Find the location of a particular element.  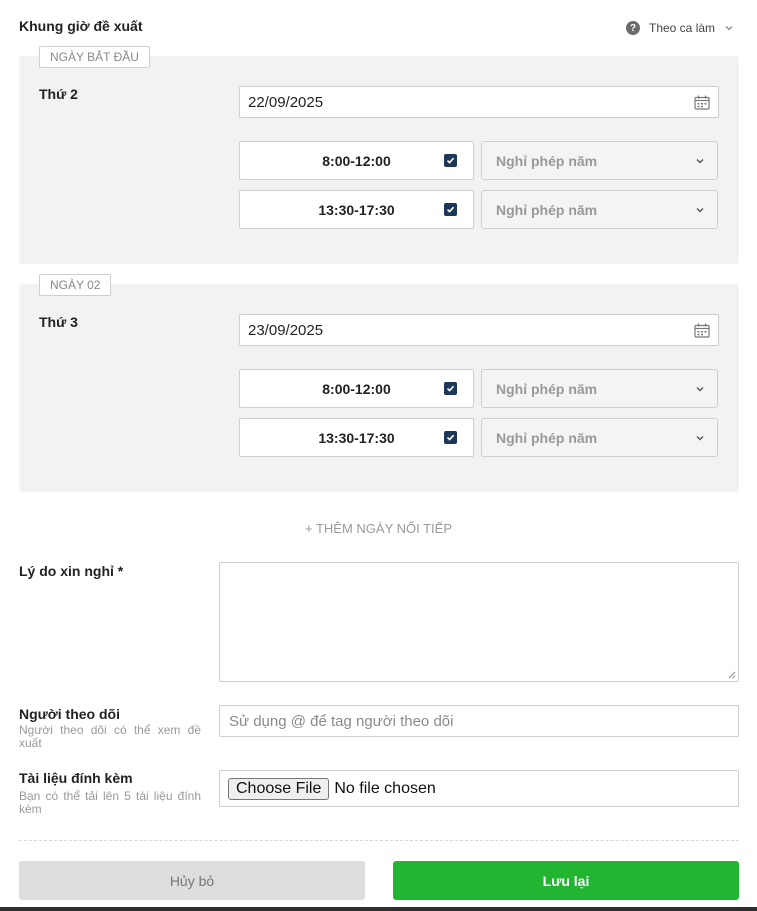

followers-placeholder: Sử dụng @ để tag người theo dõi is located at coordinates (341, 721).